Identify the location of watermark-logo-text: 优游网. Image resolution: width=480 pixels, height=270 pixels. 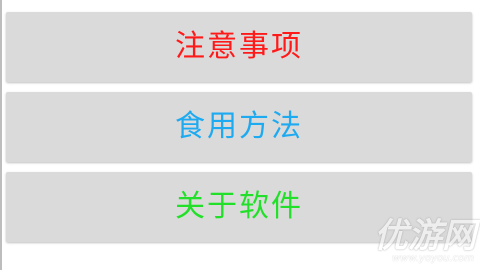
(425, 236).